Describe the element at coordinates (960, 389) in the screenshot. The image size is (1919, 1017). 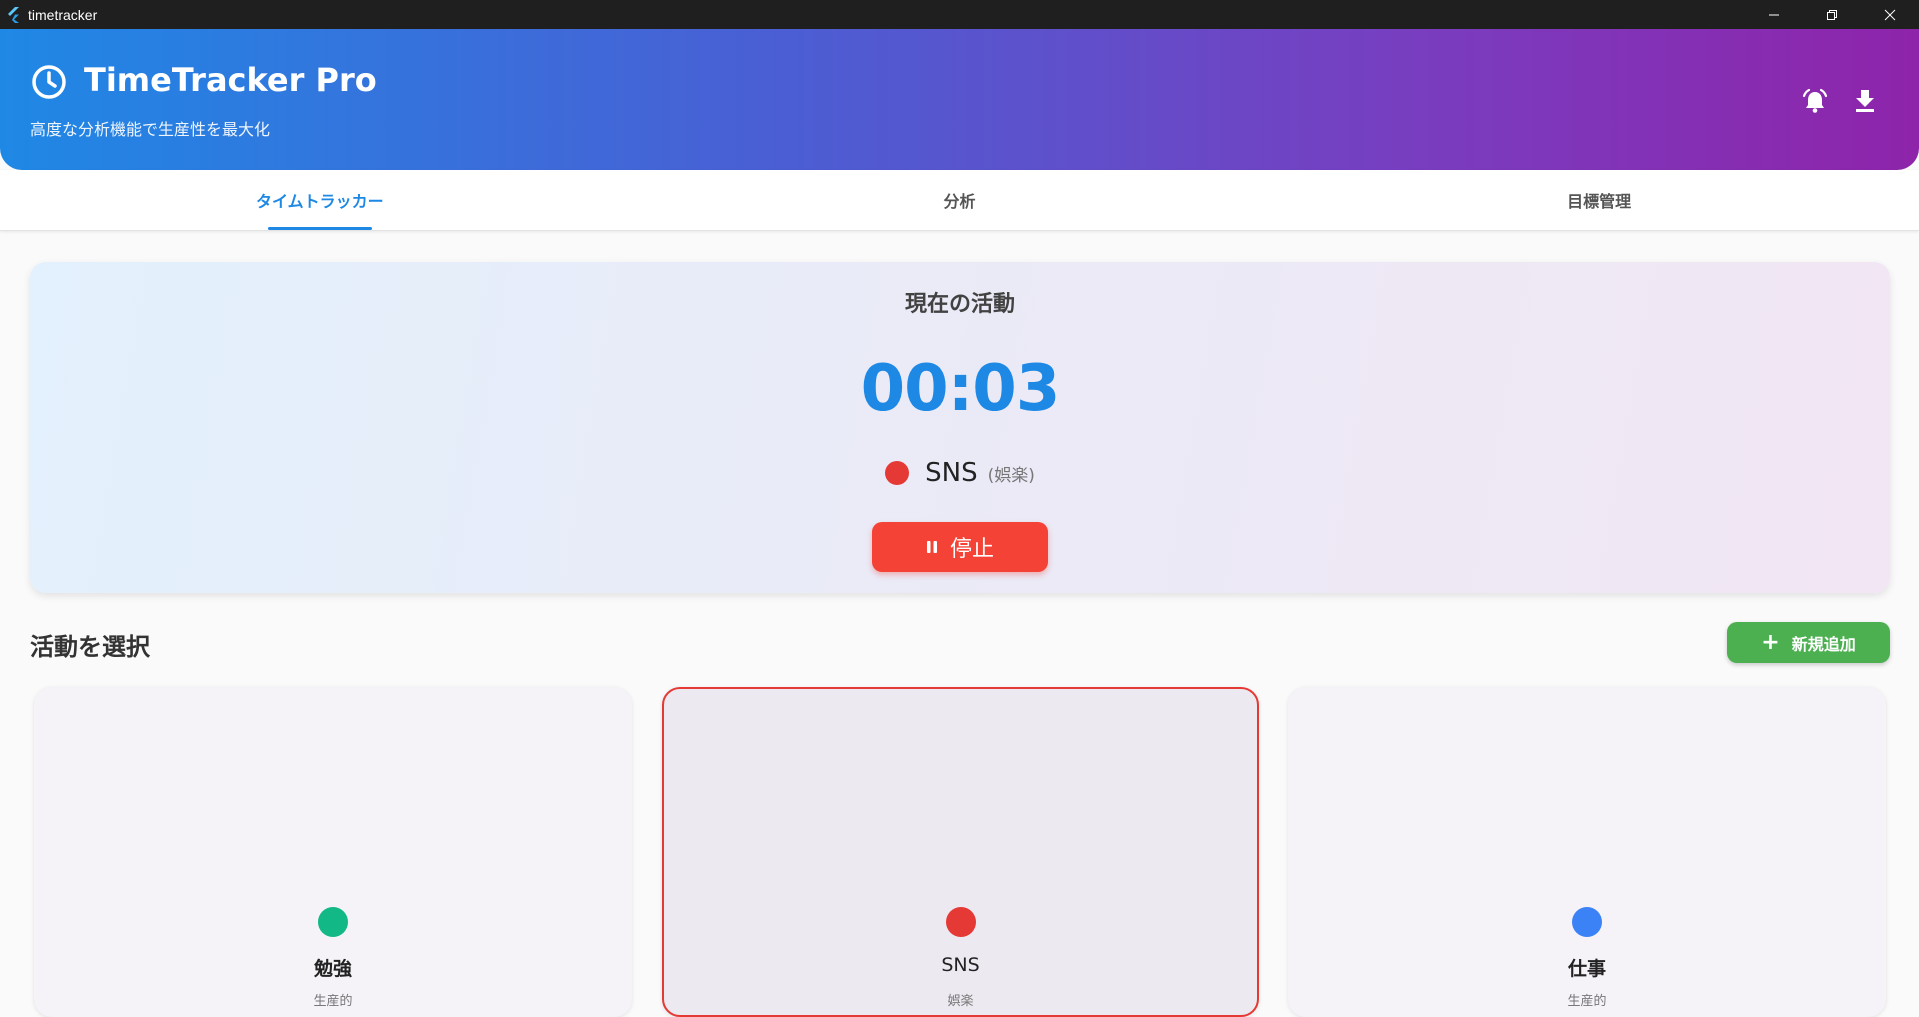
I see `timer-display: 00:03` at that location.